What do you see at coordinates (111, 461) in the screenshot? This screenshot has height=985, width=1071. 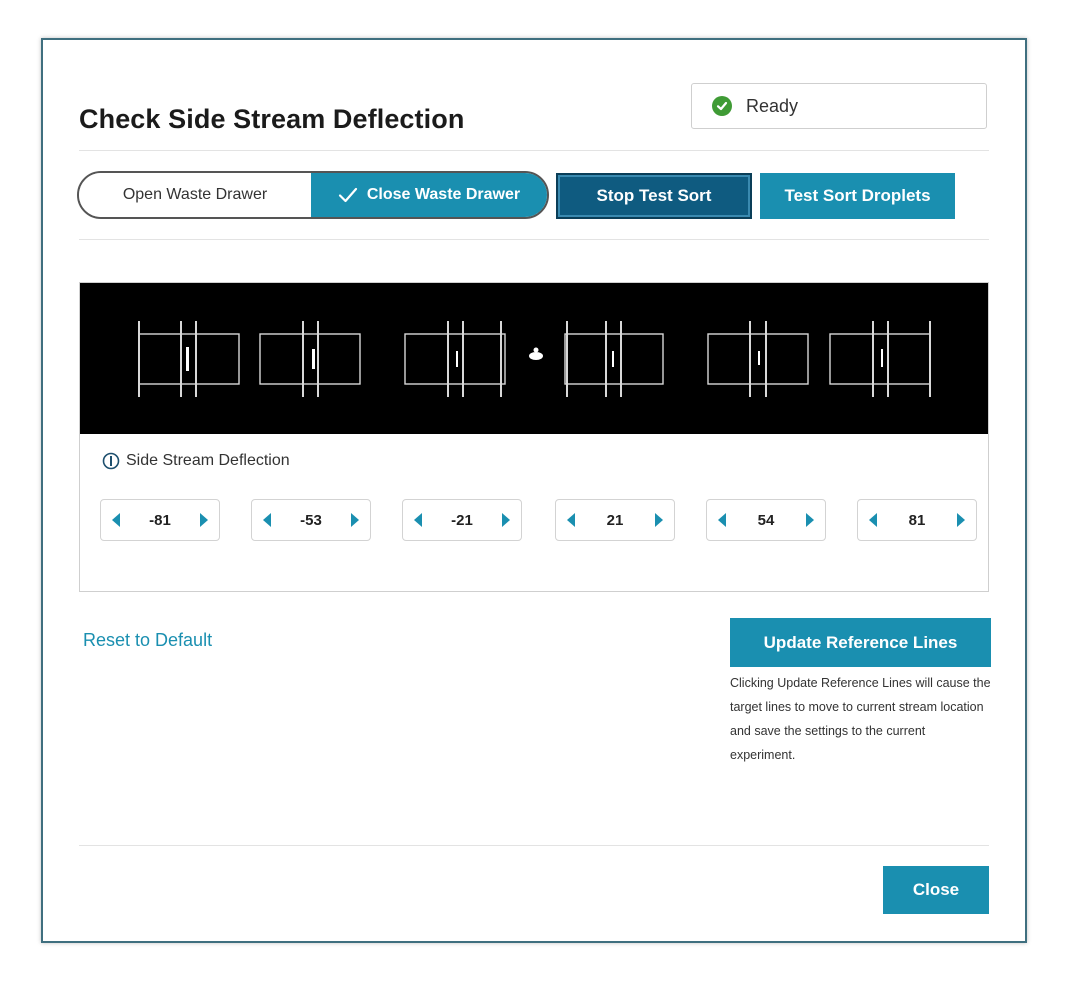 I see `info-icon` at bounding box center [111, 461].